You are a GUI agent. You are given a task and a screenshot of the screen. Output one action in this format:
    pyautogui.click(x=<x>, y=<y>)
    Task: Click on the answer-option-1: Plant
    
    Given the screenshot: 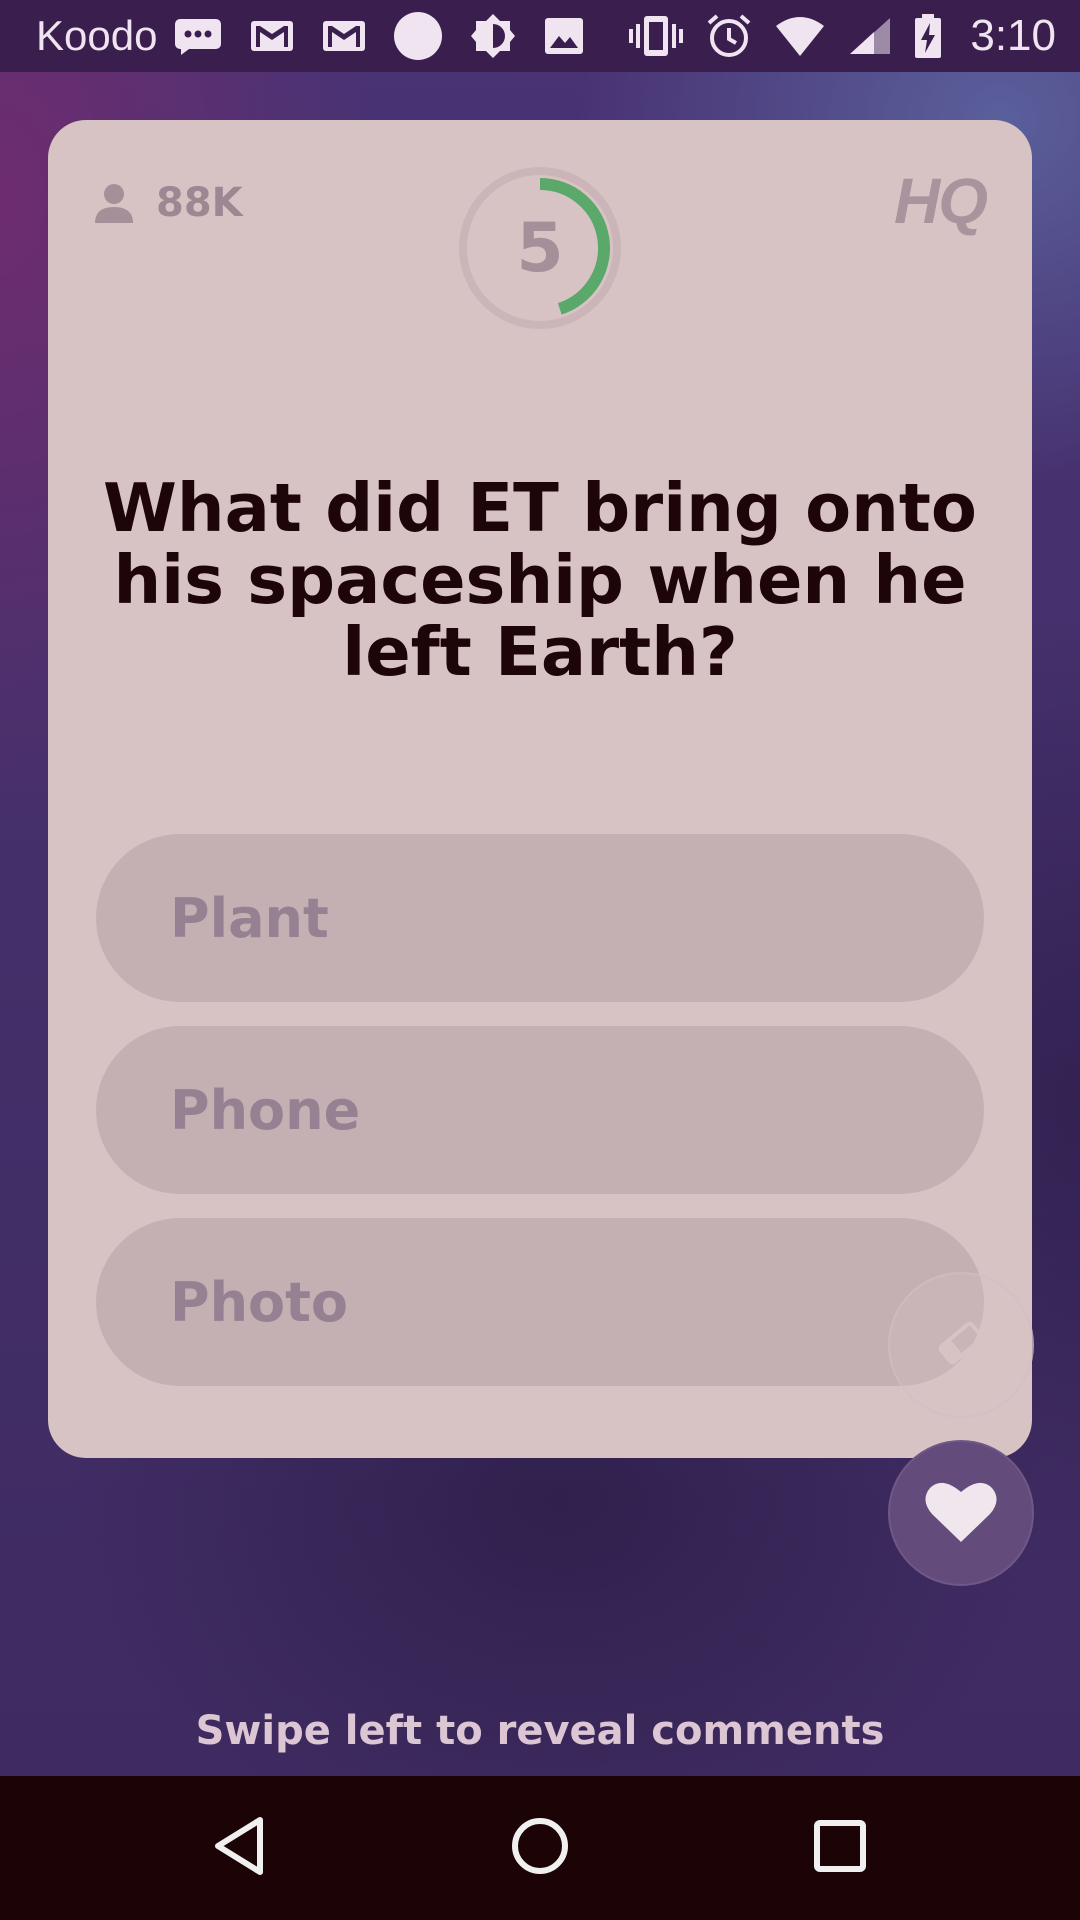 What is the action you would take?
    pyautogui.click(x=540, y=918)
    